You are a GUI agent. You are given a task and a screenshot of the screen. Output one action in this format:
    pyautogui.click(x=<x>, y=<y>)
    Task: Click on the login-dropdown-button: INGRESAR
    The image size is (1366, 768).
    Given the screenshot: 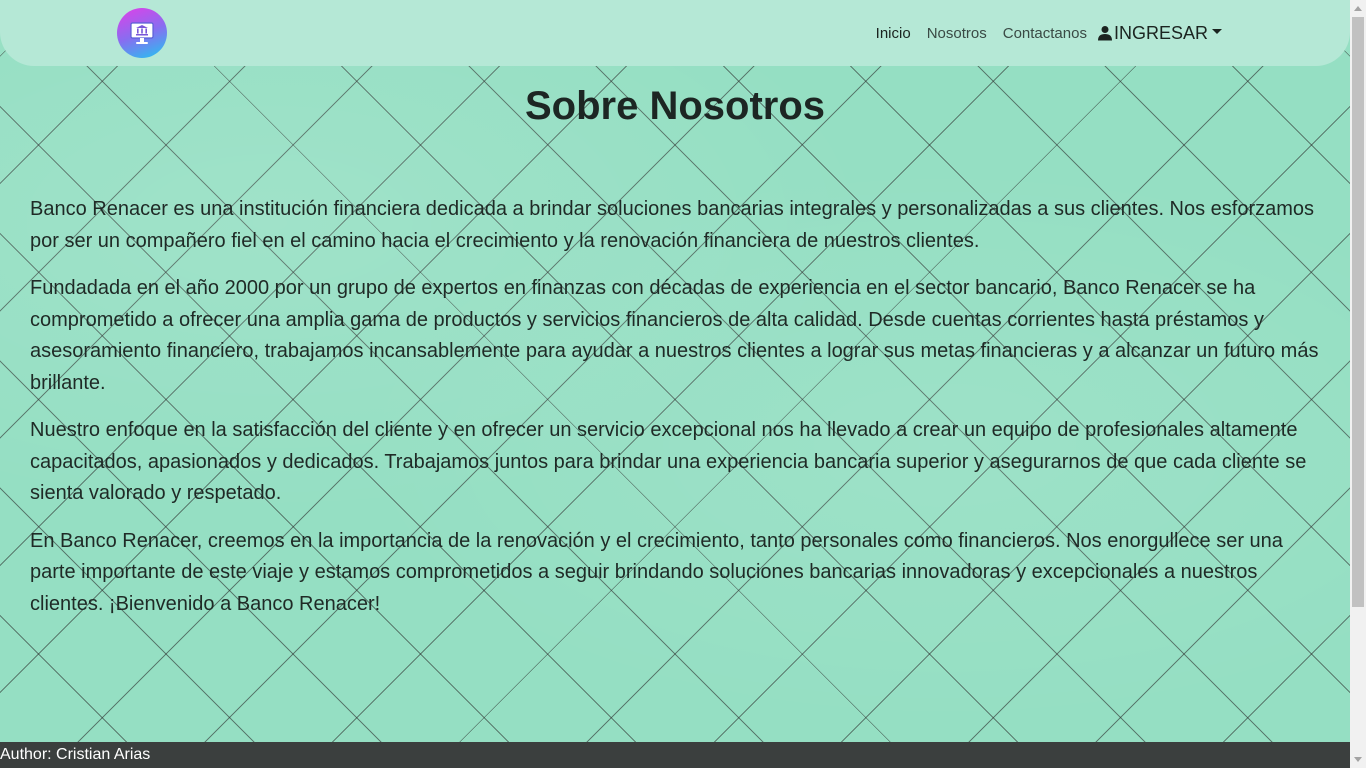 What is the action you would take?
    pyautogui.click(x=1159, y=33)
    